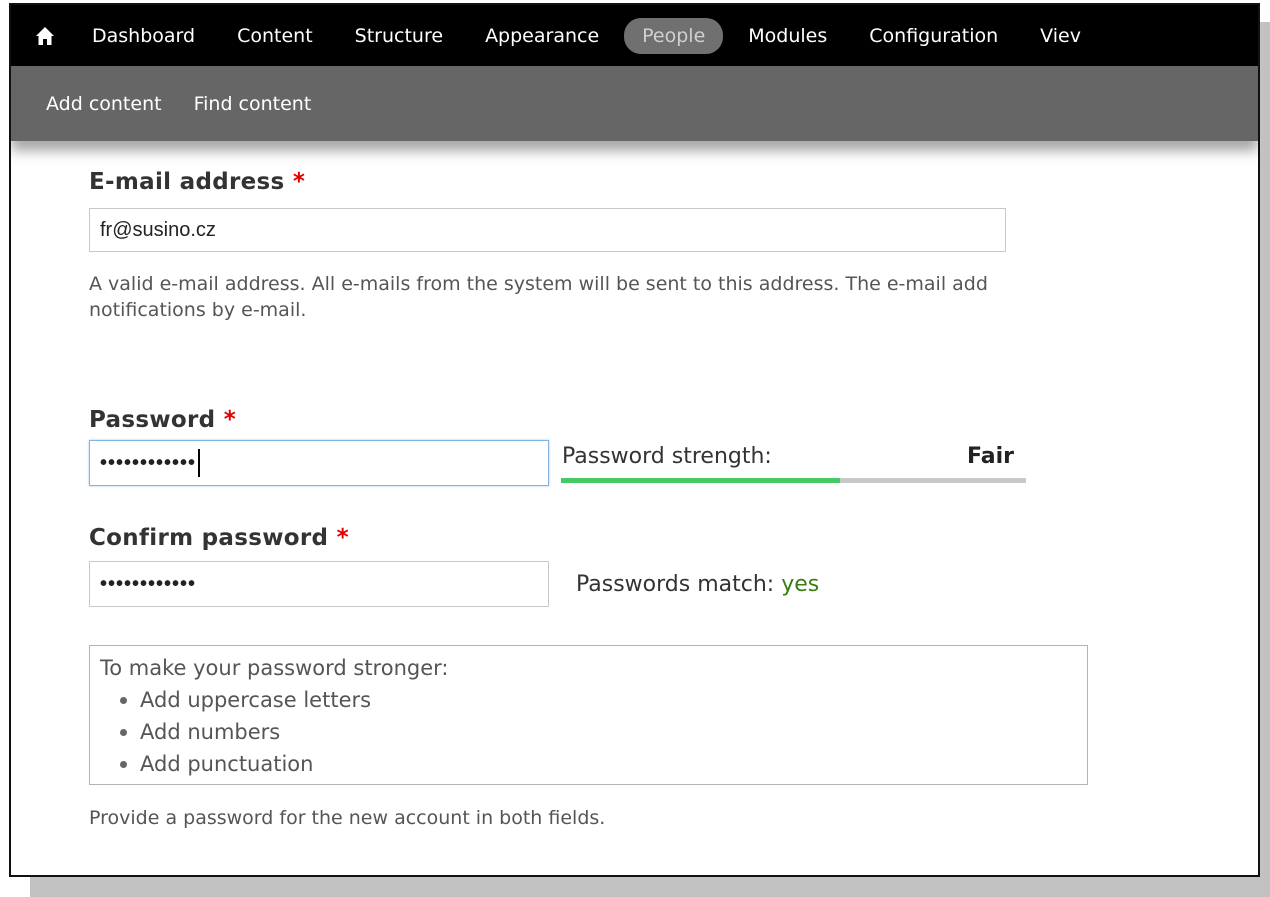  What do you see at coordinates (299, 182) in the screenshot?
I see `email-required-marker: *` at bounding box center [299, 182].